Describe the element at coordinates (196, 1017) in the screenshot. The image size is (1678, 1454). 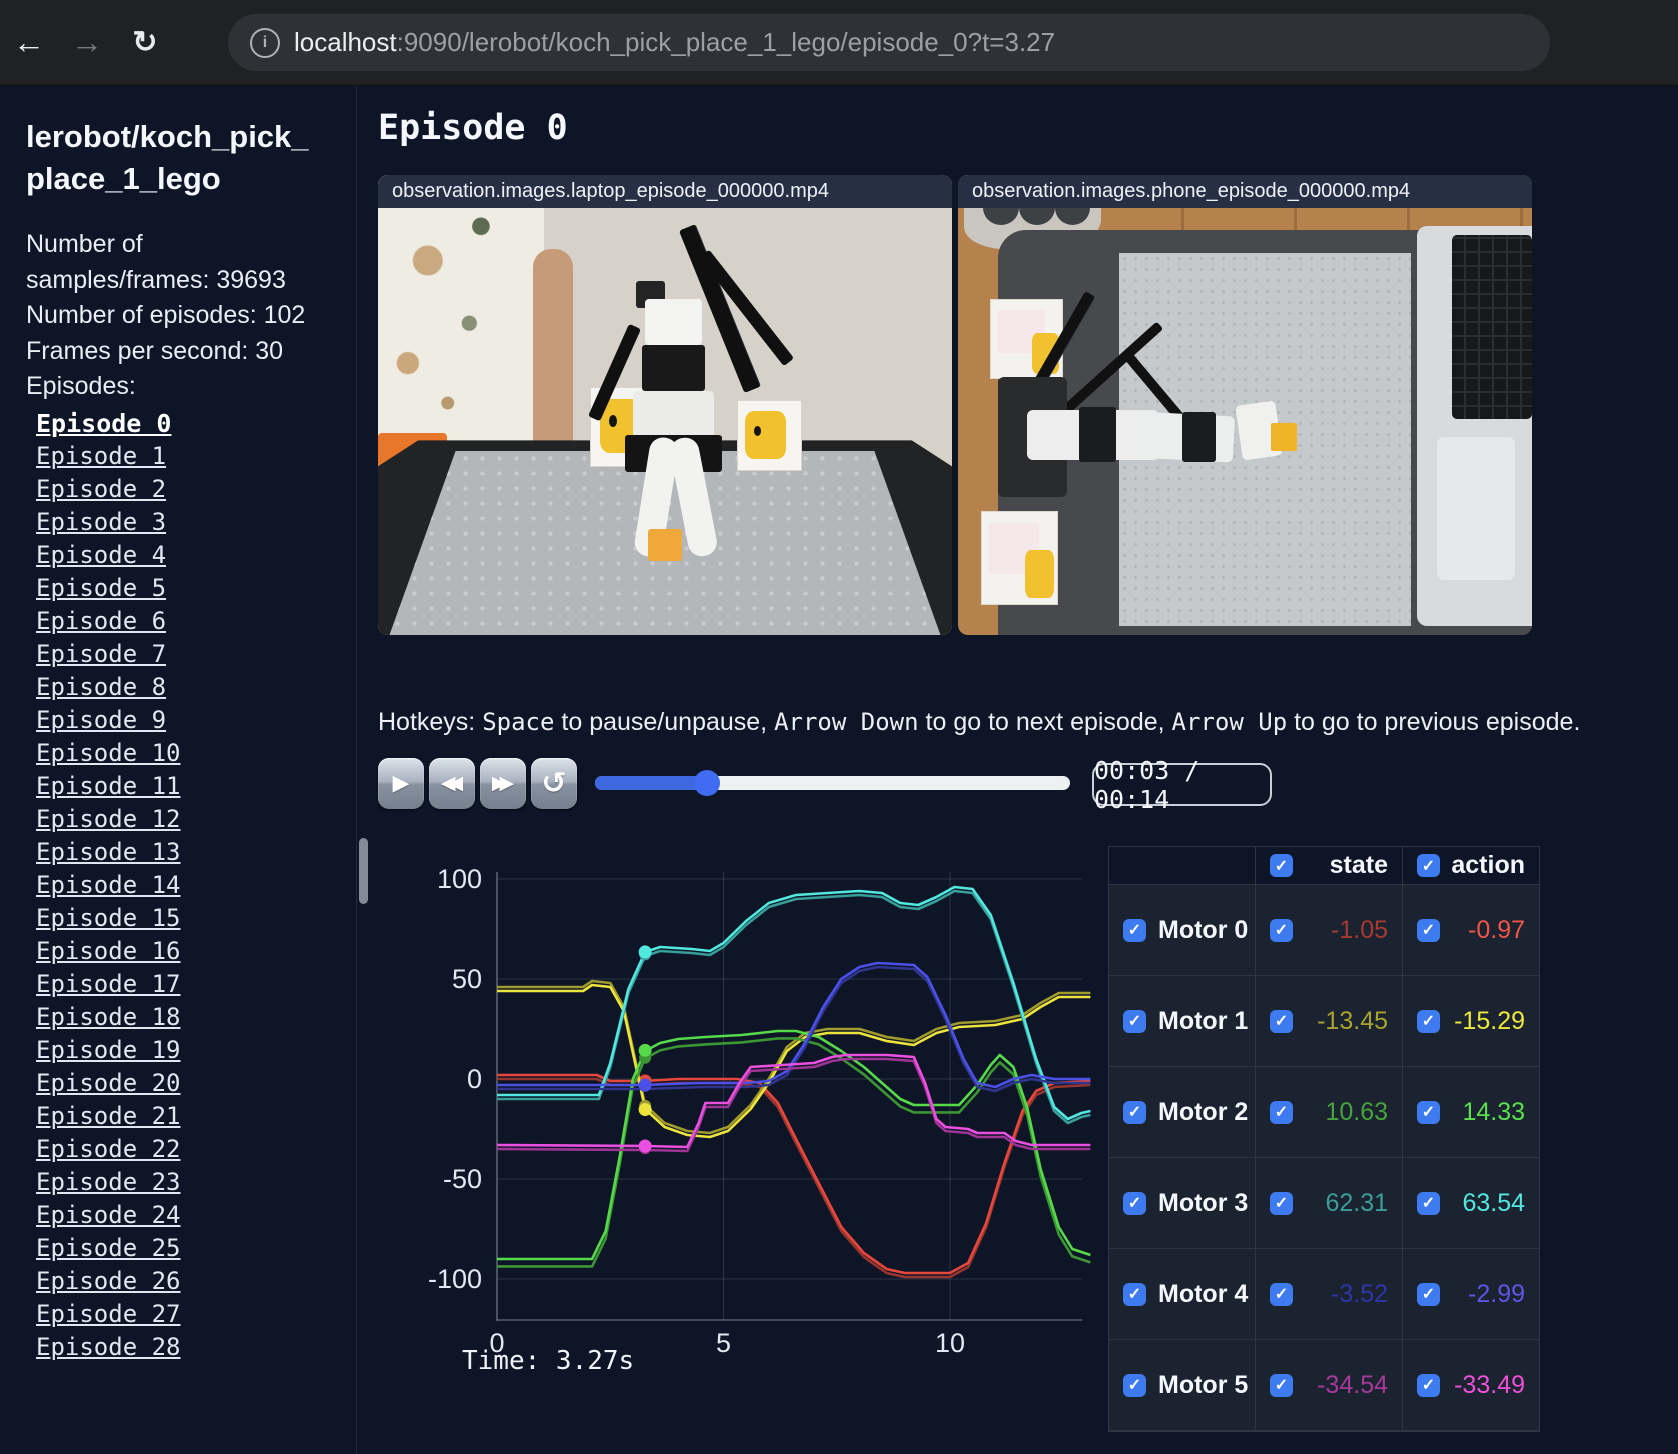
I see `sidebar-episode-link: Episode 18` at that location.